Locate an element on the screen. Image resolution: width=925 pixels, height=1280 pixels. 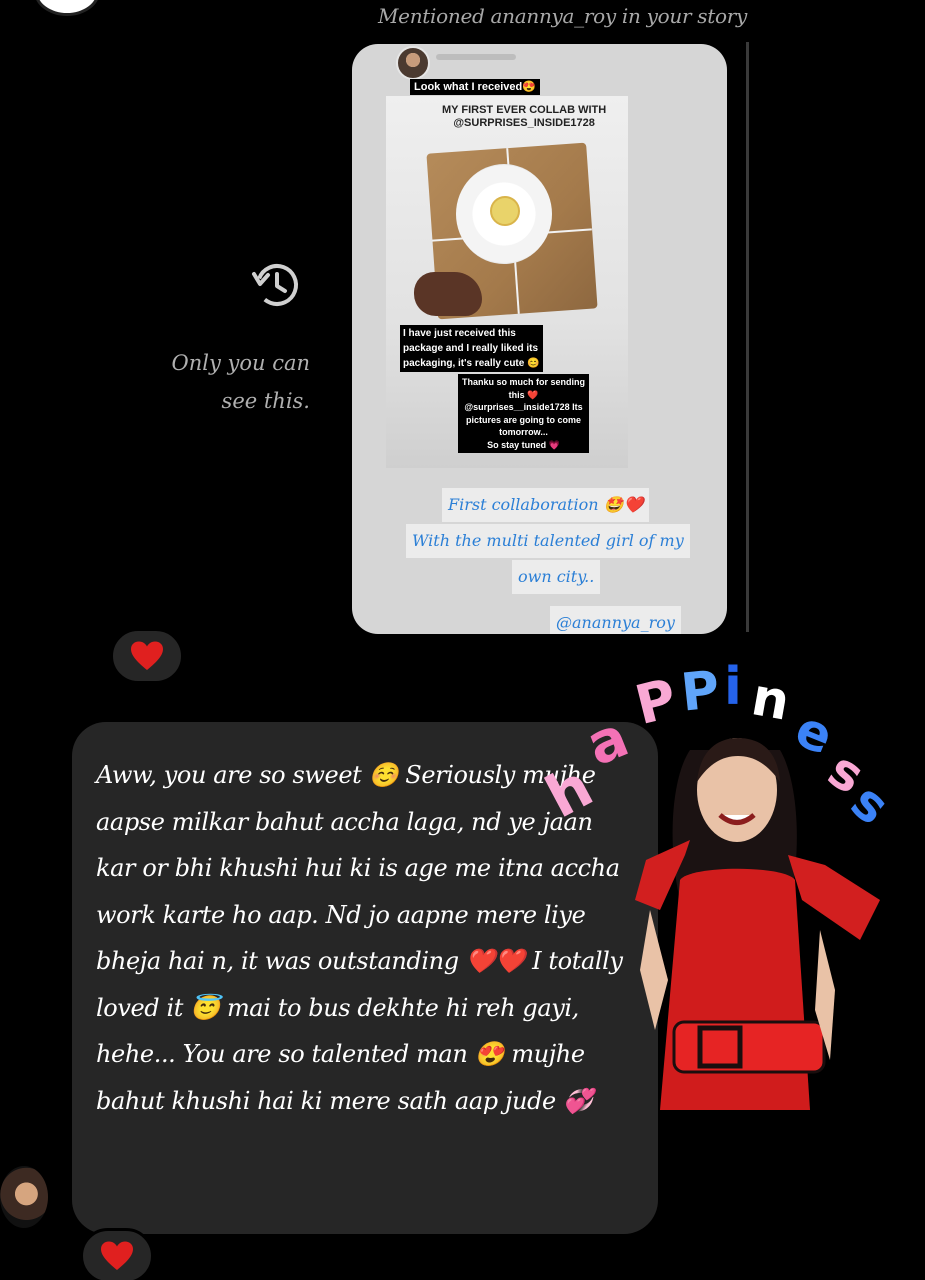
story-author-avatar is located at coordinates (413, 63).